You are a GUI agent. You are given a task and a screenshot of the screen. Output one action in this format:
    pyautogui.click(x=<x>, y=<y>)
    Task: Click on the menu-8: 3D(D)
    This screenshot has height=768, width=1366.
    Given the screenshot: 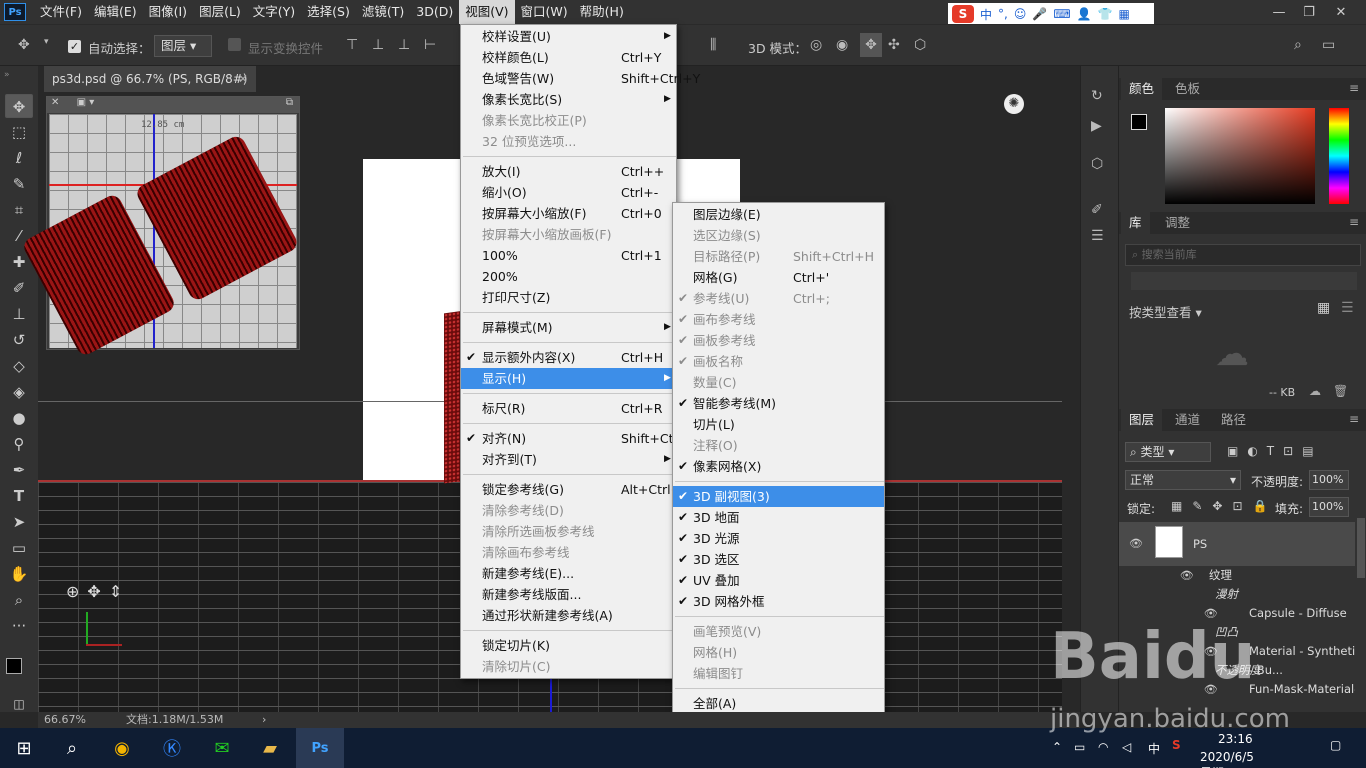 What is the action you would take?
    pyautogui.click(x=434, y=12)
    